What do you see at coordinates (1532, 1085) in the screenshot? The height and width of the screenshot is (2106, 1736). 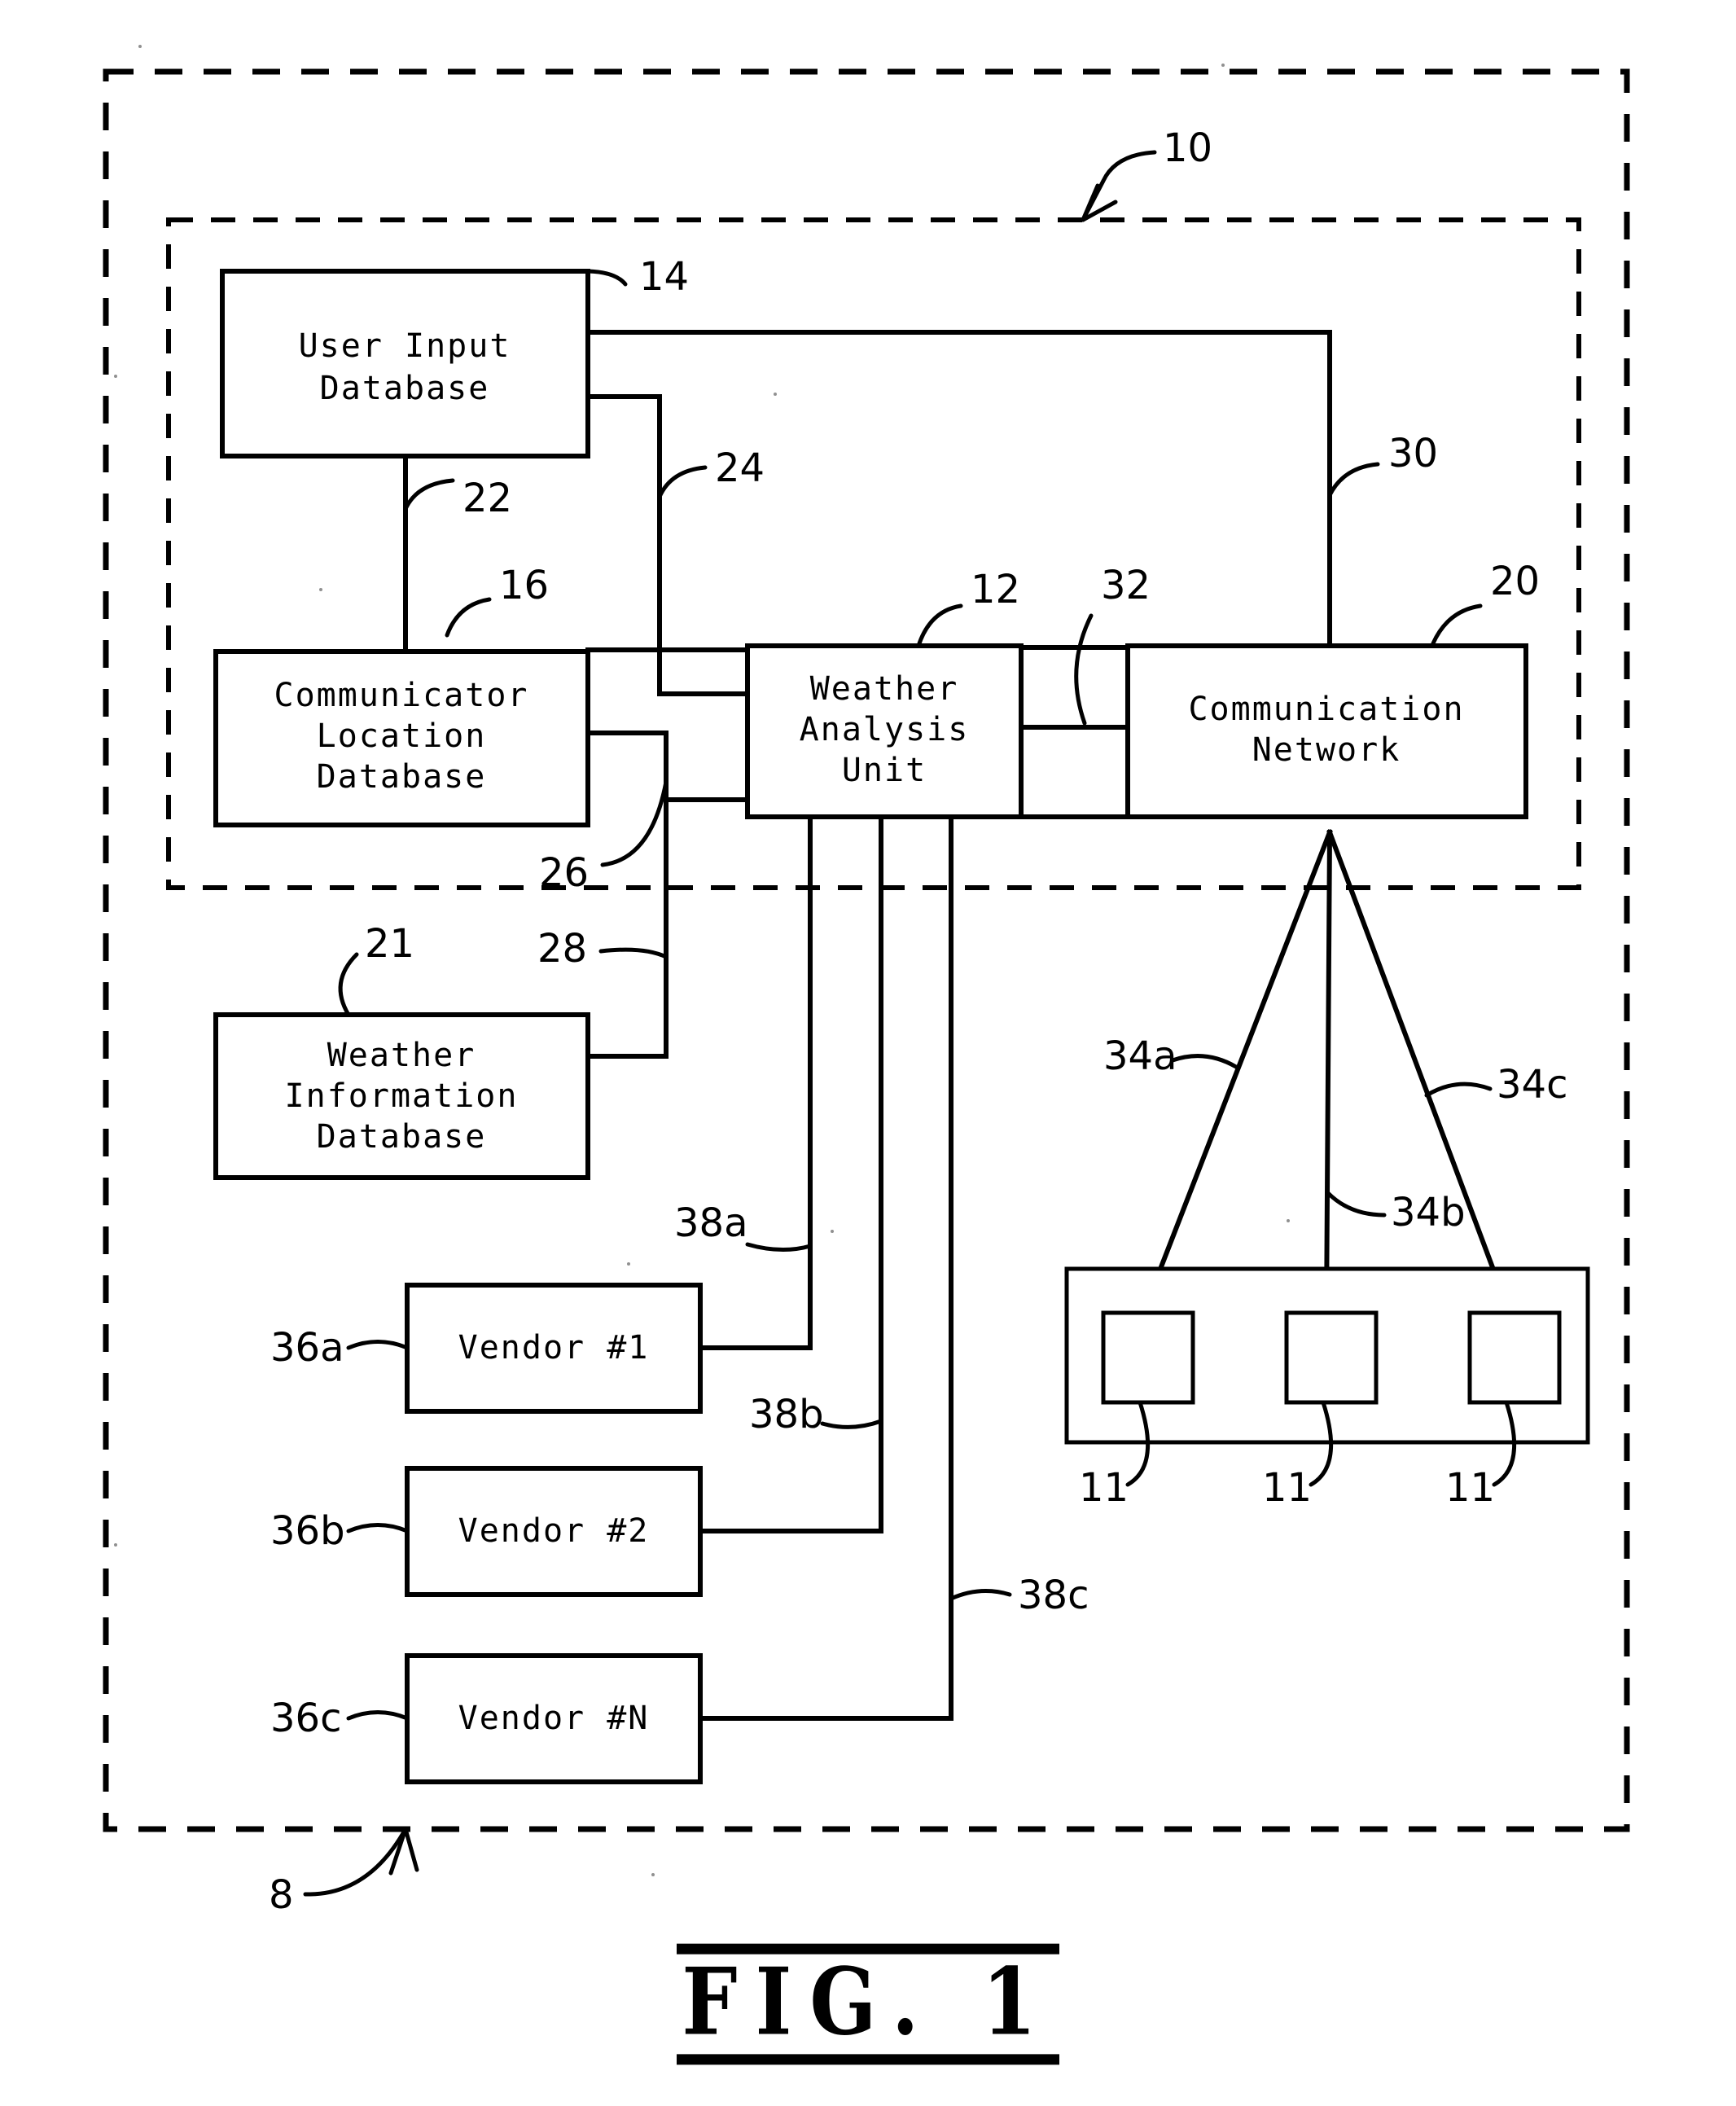 I see `ref-34c: 34c` at bounding box center [1532, 1085].